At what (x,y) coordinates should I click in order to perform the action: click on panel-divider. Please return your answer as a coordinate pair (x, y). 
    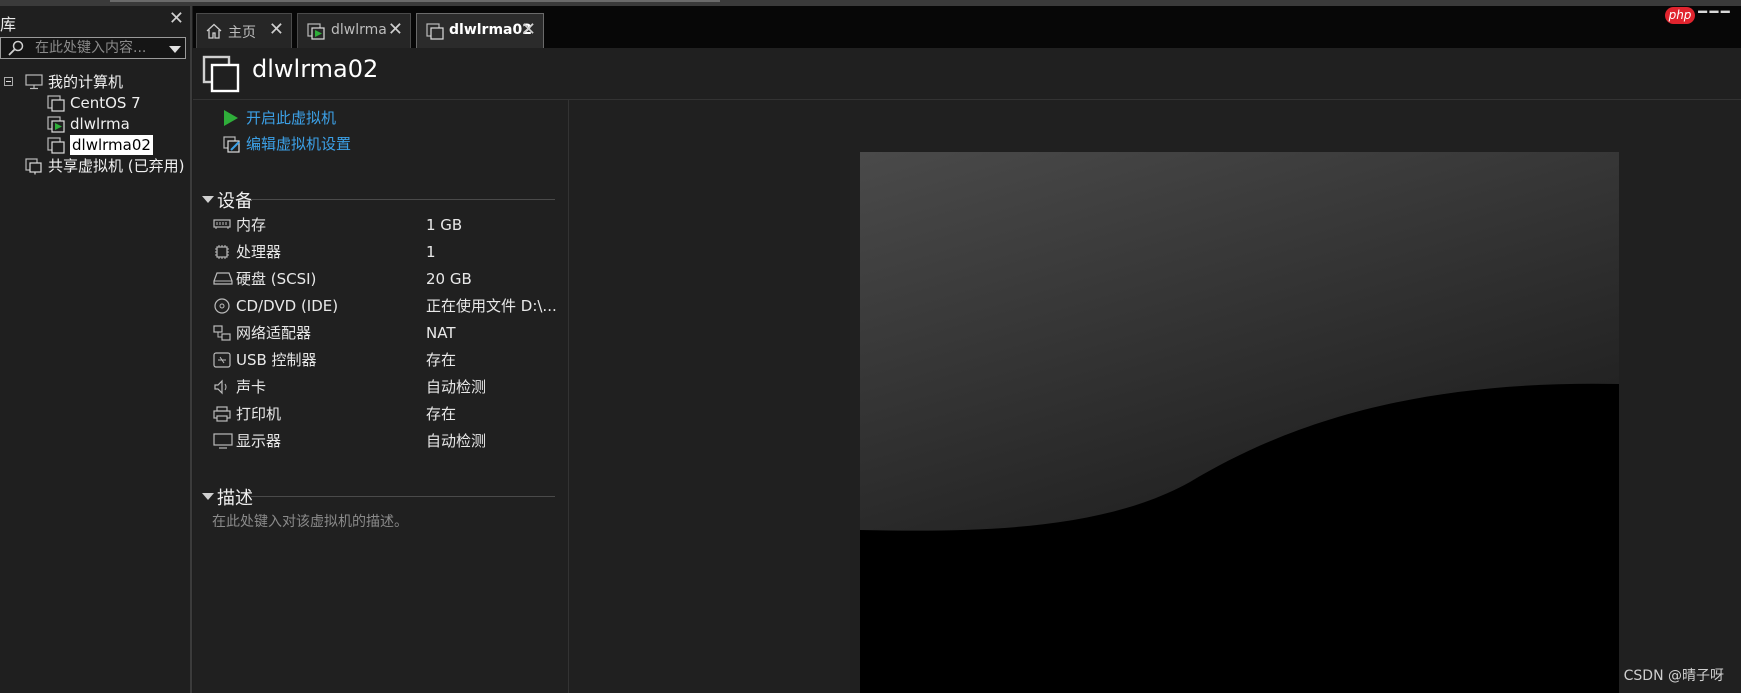
    Looking at the image, I should click on (568, 396).